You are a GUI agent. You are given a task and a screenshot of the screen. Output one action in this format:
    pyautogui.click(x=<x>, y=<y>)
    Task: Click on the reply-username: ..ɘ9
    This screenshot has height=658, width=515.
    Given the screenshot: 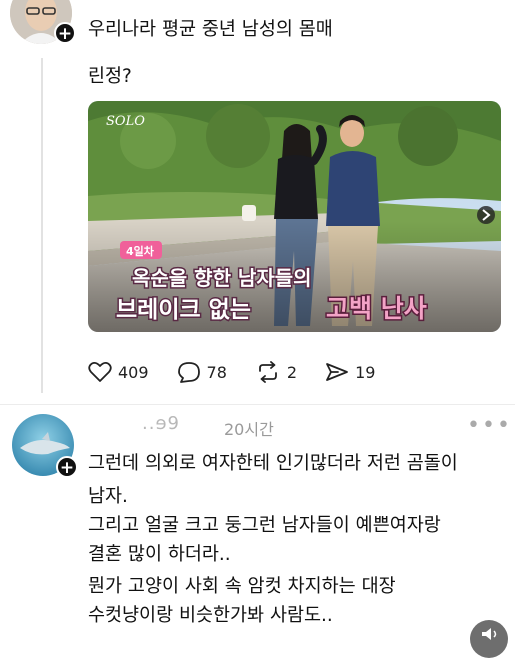 What is the action you would take?
    pyautogui.click(x=161, y=423)
    